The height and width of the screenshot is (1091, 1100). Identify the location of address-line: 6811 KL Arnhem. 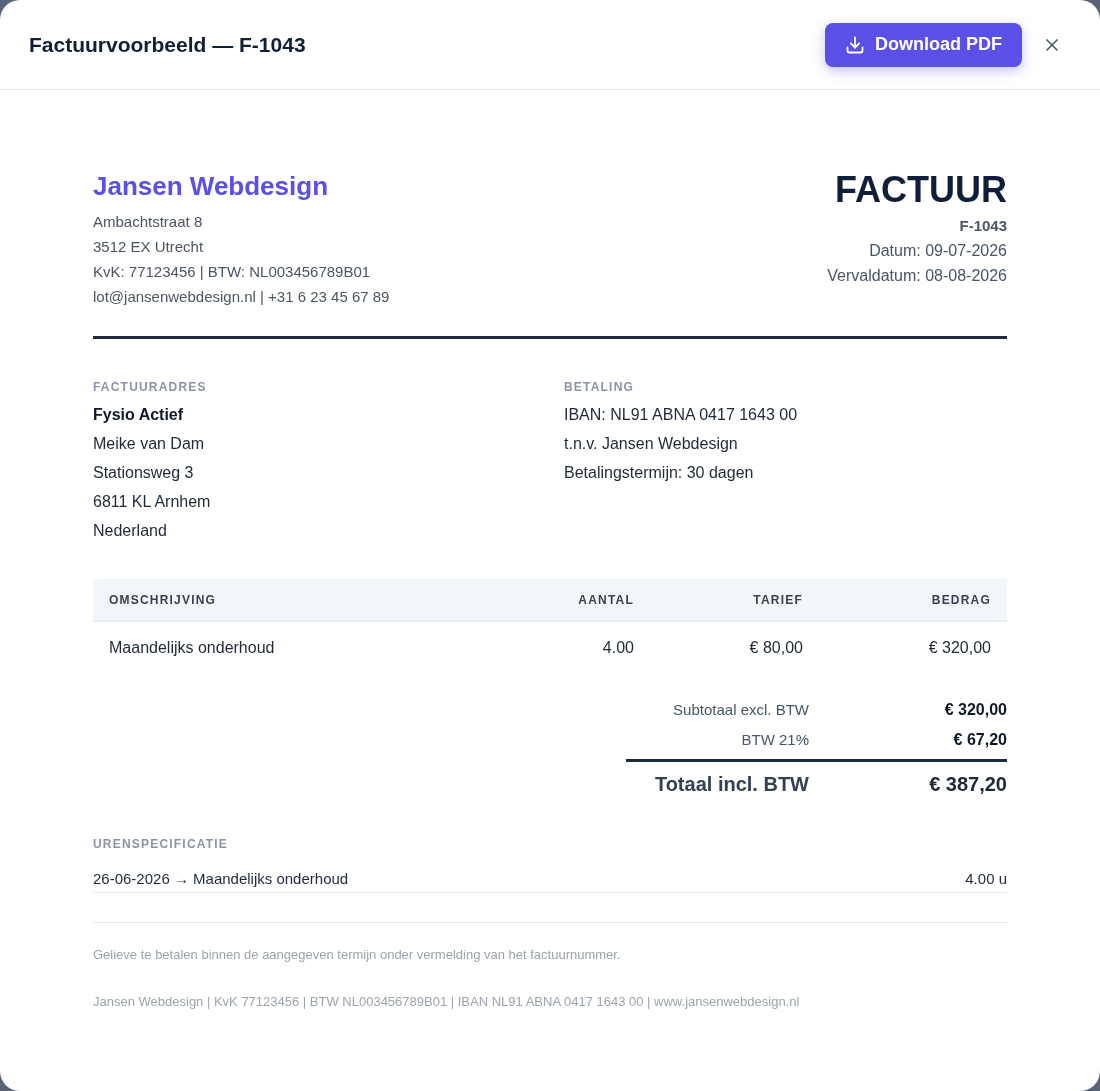
(152, 502).